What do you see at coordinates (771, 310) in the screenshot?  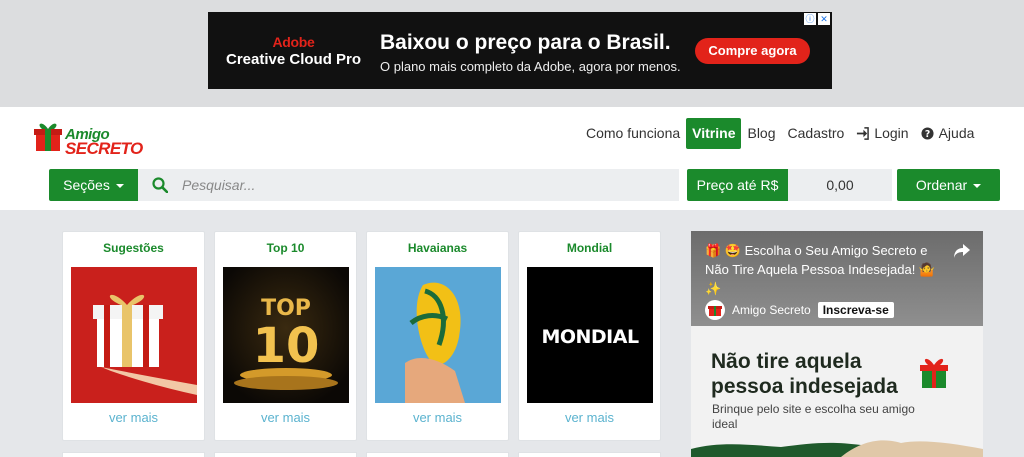 I see `channel-name: Amigo Secreto` at bounding box center [771, 310].